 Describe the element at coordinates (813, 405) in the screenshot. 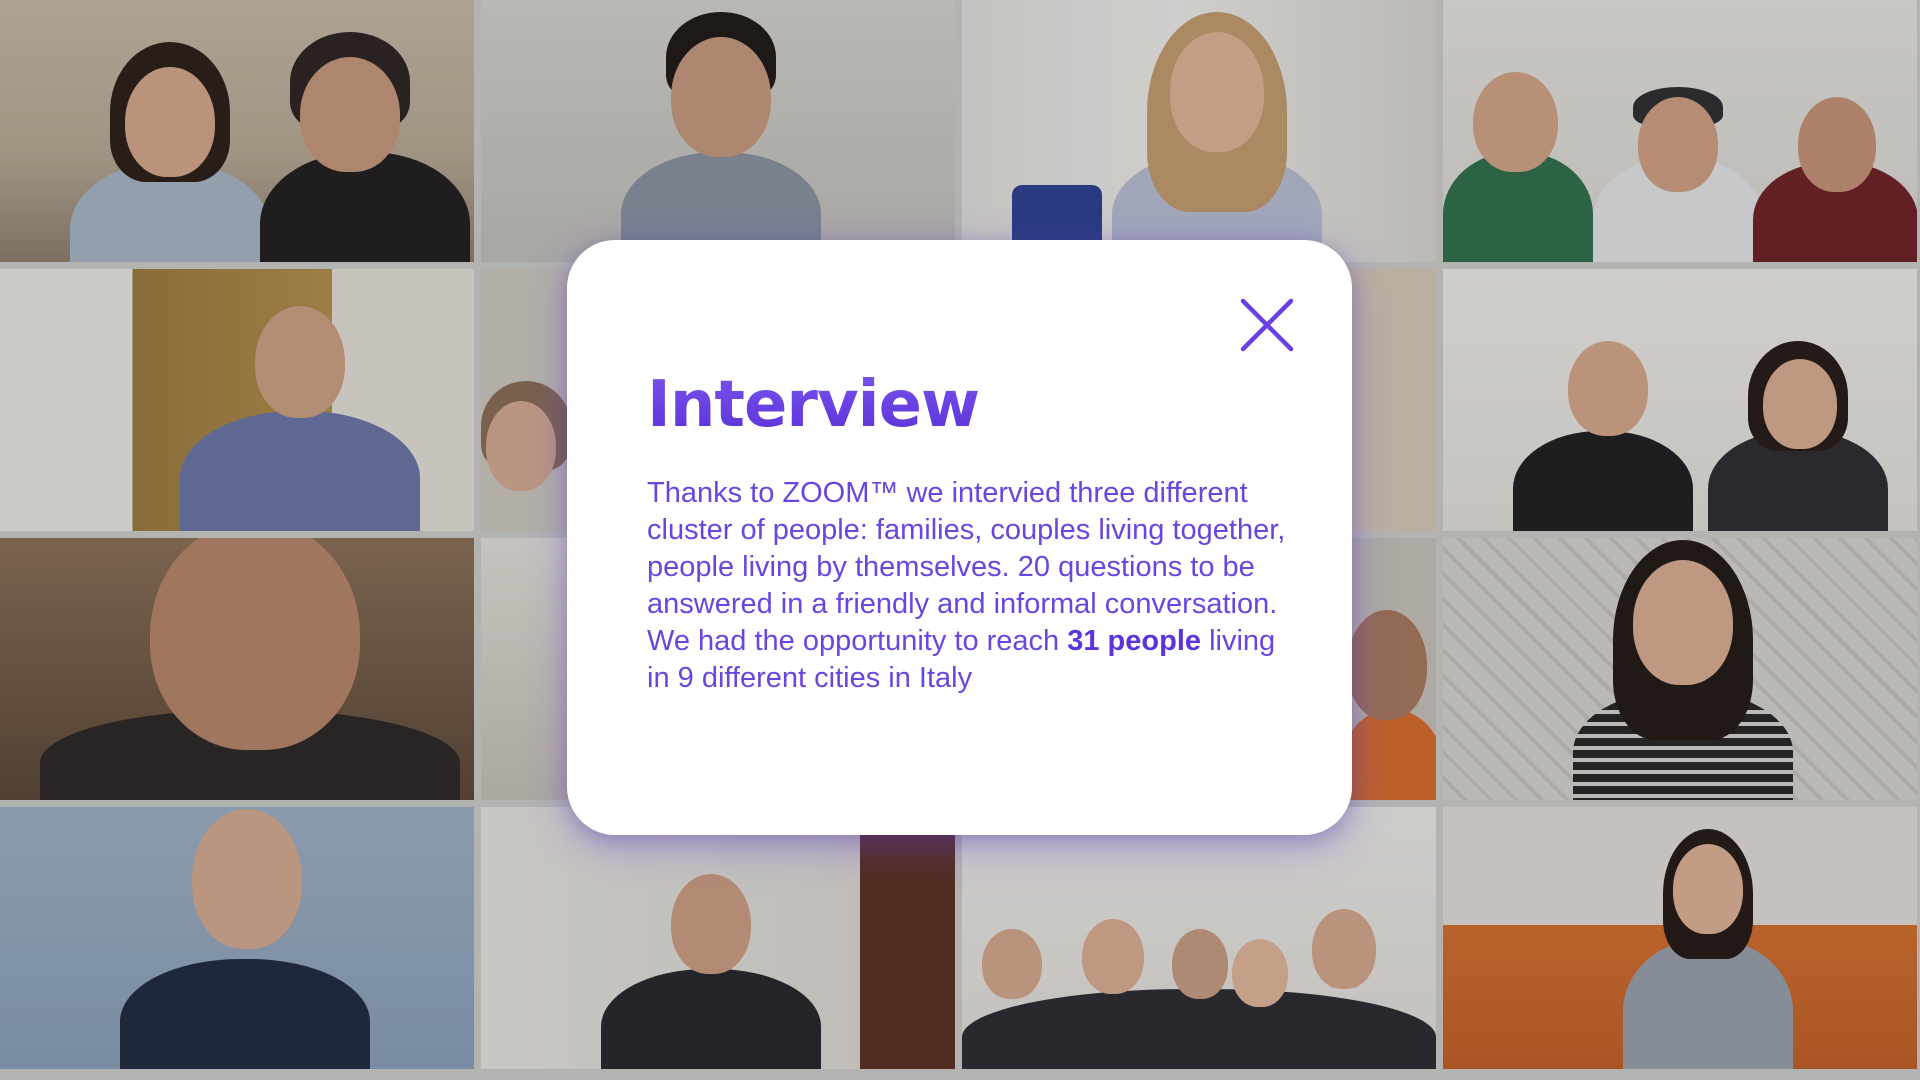

I see `modal-title: Interview` at that location.